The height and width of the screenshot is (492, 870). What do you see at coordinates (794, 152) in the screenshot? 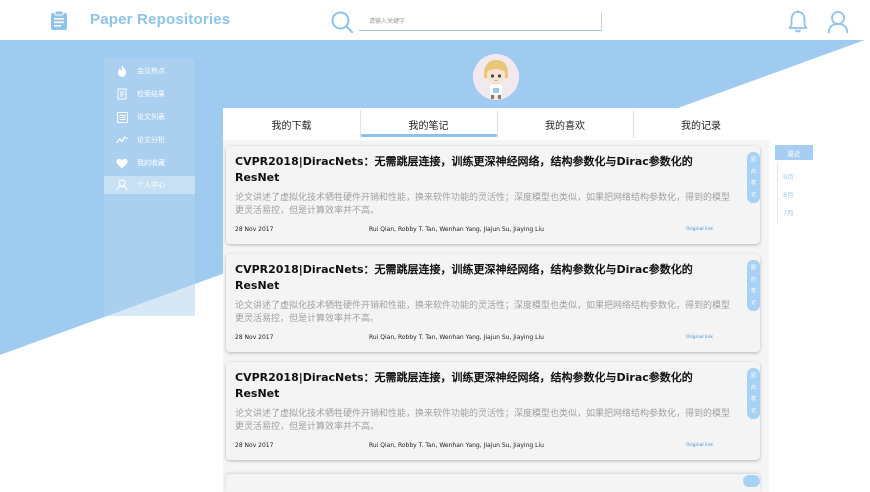
I see `timeline-head: 最近` at bounding box center [794, 152].